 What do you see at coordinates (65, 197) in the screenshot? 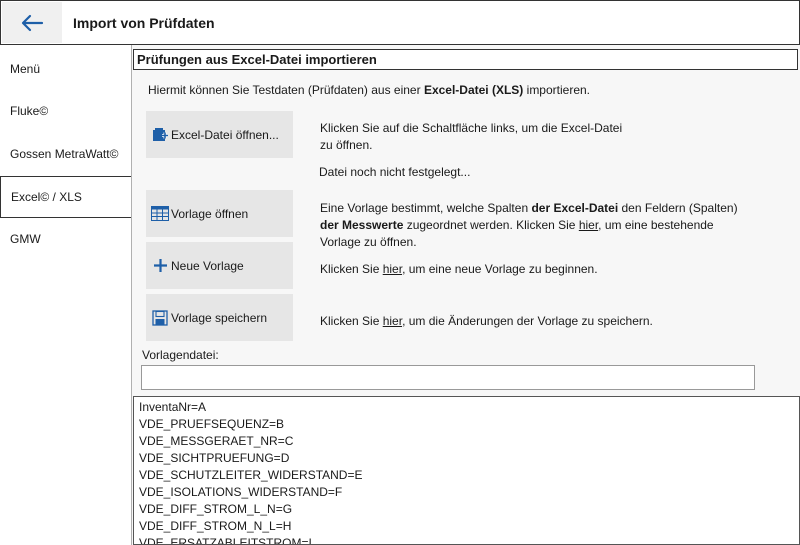
I see `sidebar-item-excel-xls: Excel© / XLS` at bounding box center [65, 197].